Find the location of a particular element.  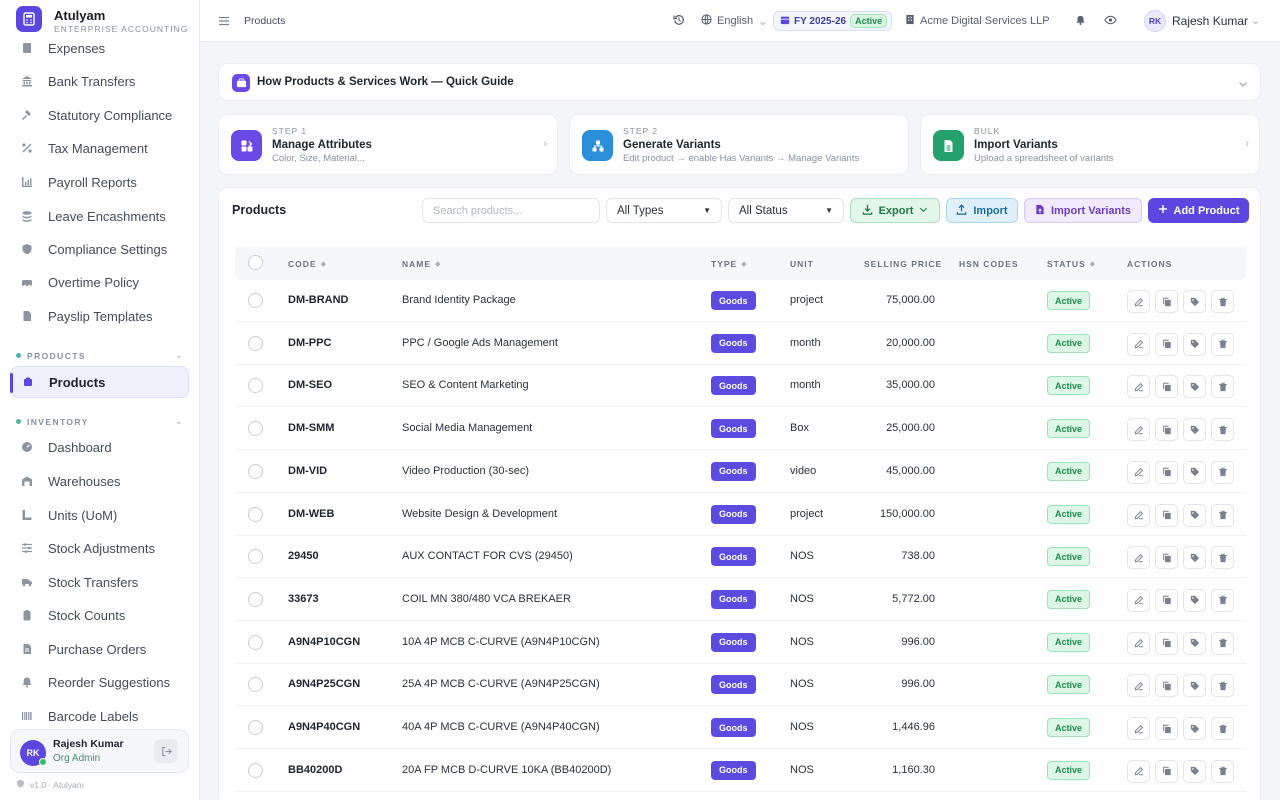

import-variants-button: Import Variants is located at coordinates (1083, 210).